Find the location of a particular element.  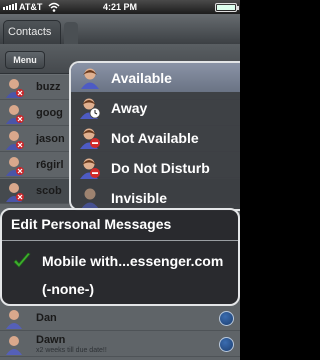

status-item-label: Do Not Disturb is located at coordinates (160, 168).